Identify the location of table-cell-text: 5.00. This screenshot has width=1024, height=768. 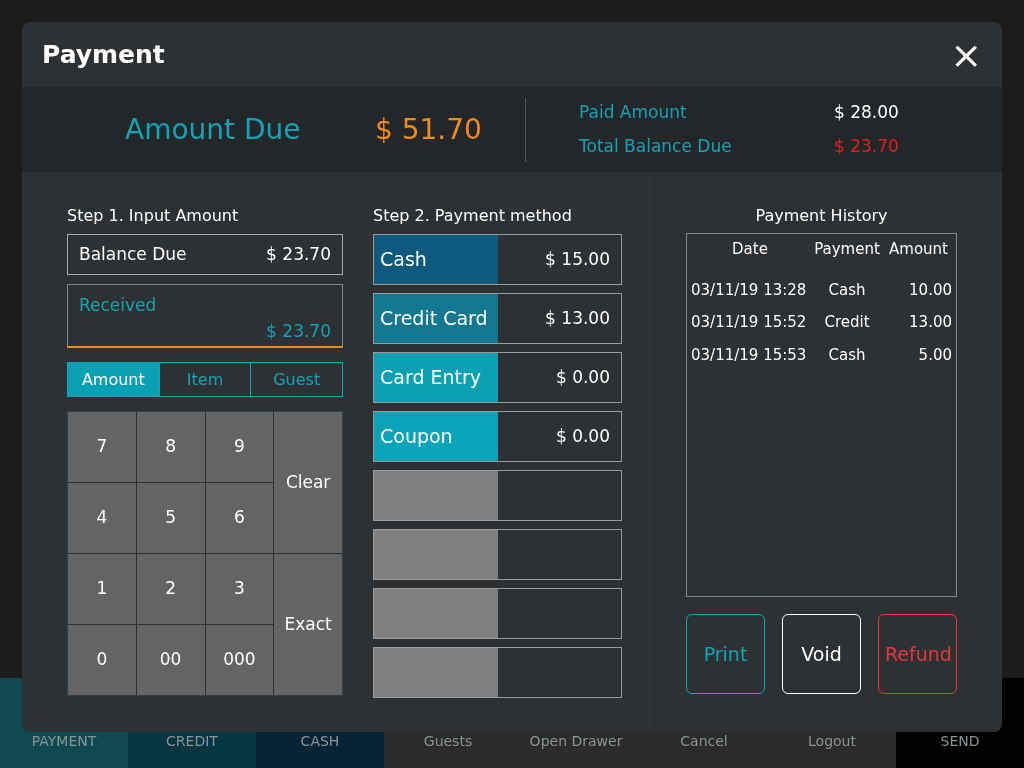
(934, 355).